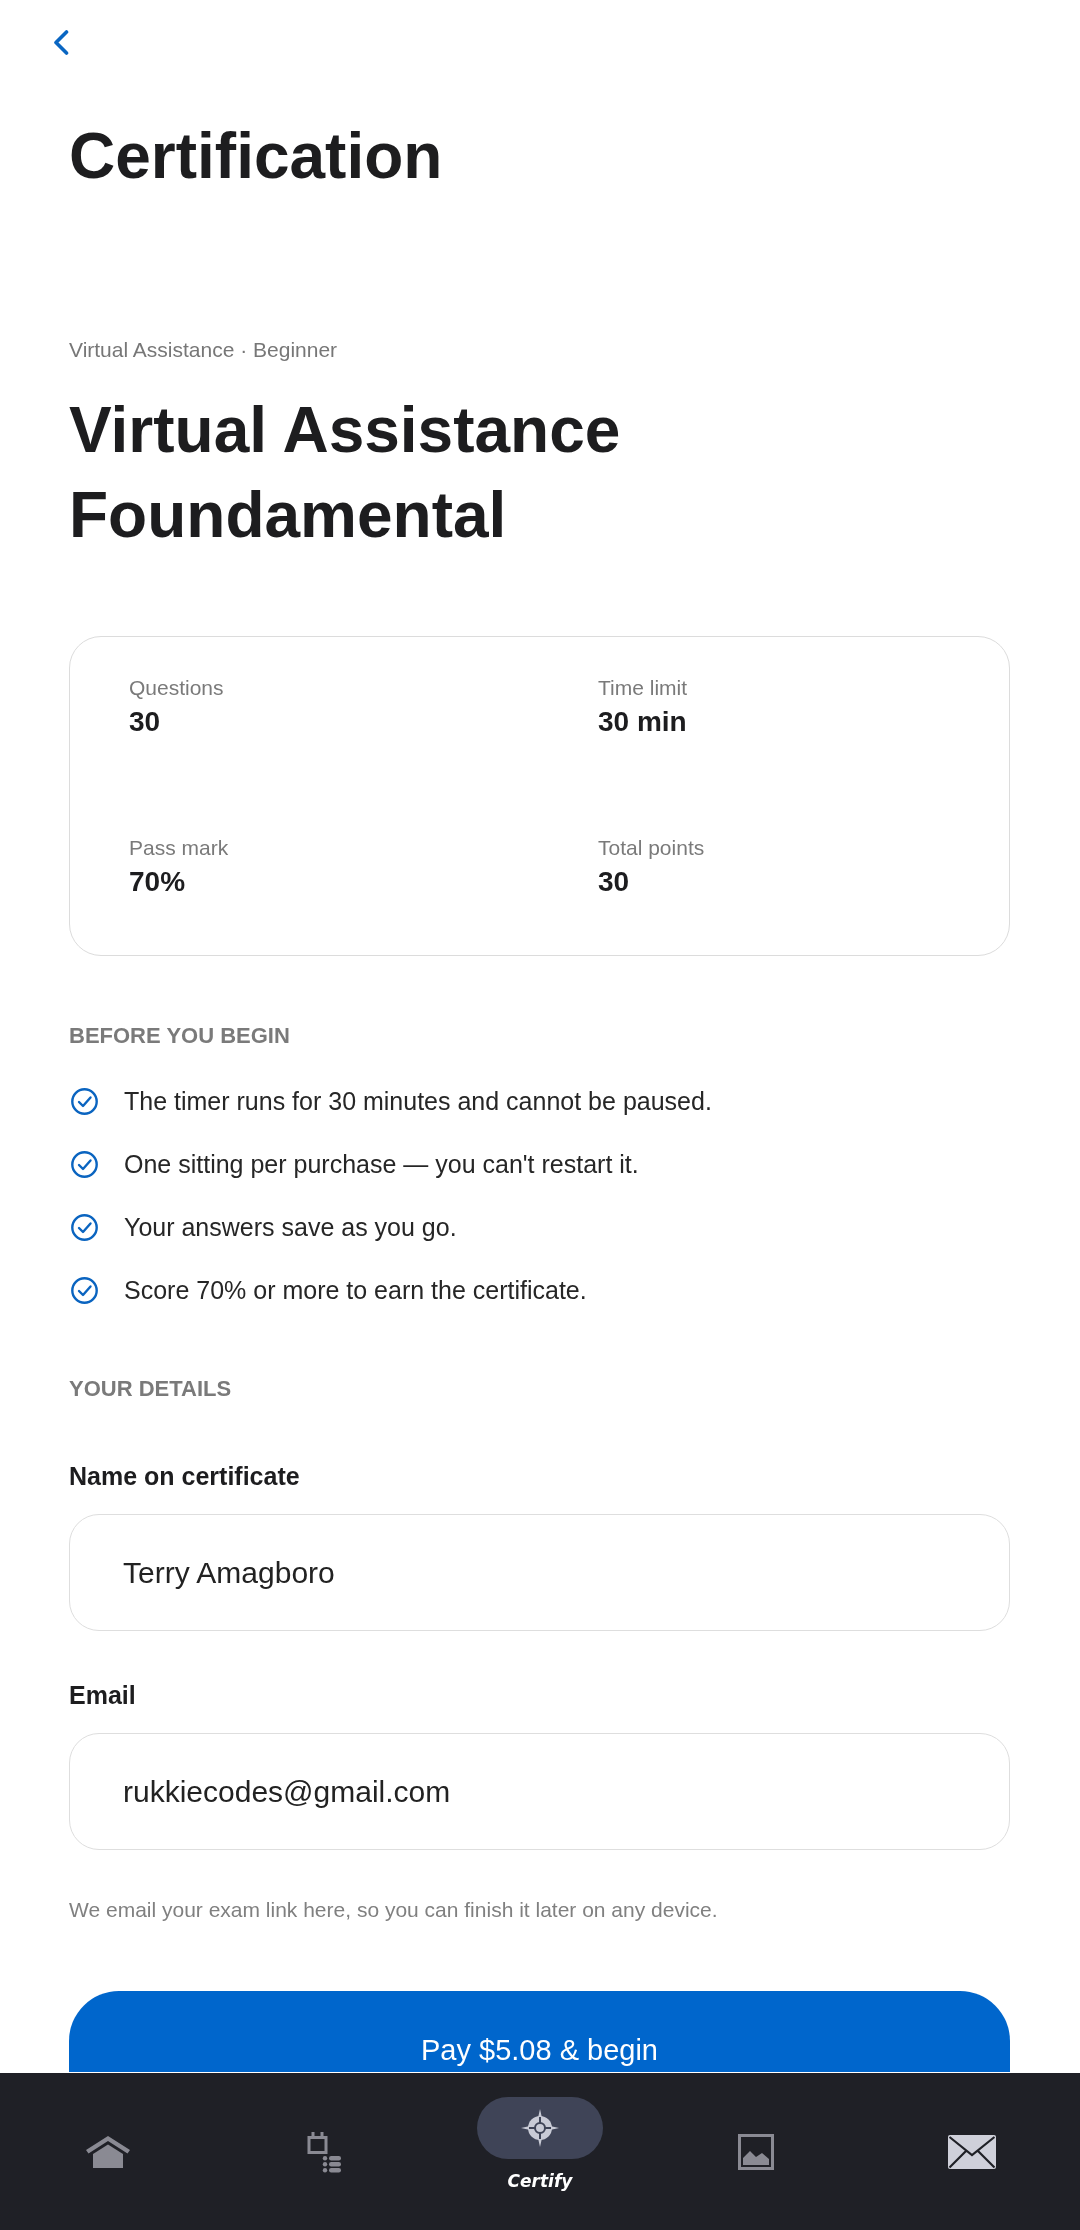  Describe the element at coordinates (203, 350) in the screenshot. I see `course-breadcrumb: Virtual Assistance · Beginner` at that location.